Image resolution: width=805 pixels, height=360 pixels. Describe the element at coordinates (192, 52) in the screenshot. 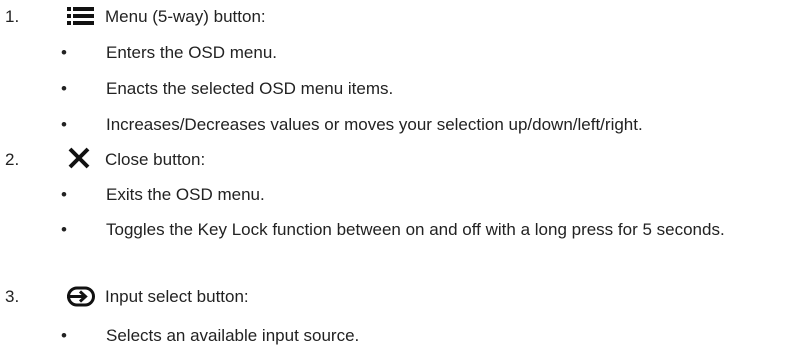

I see `bullet-text: Enters the OSD menu.` at that location.